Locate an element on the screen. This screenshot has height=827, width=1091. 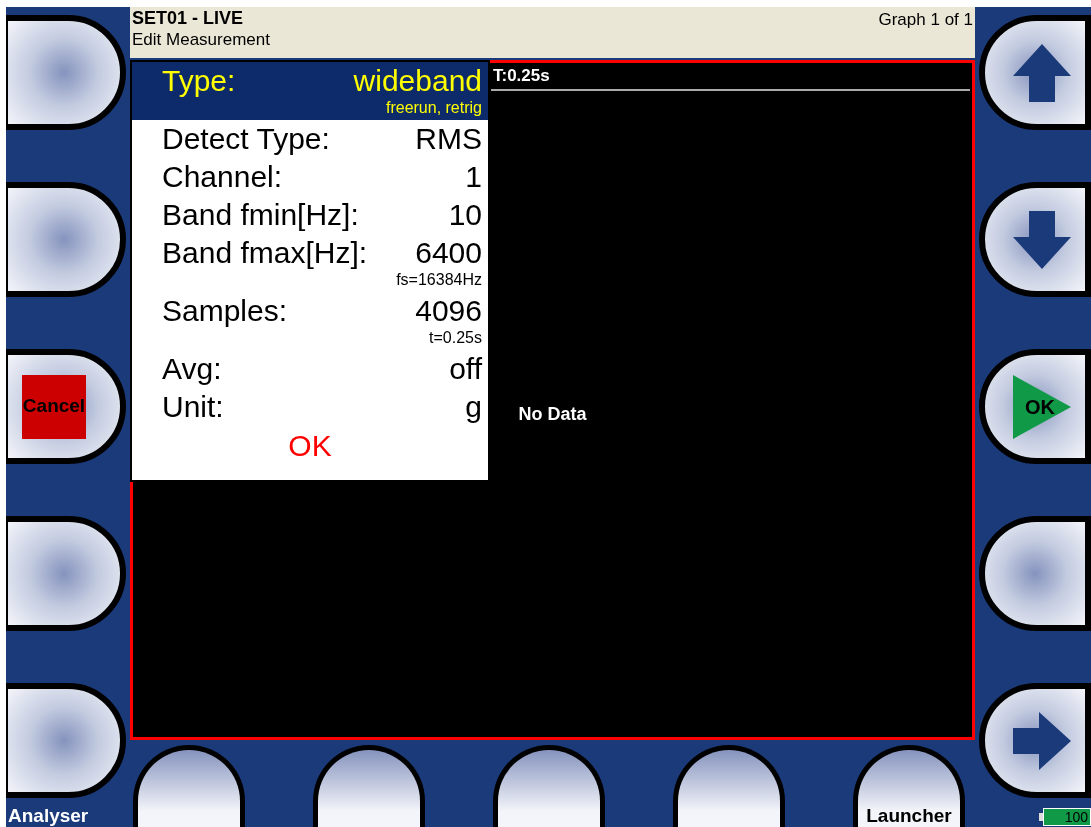
softkey-button: Cancel is located at coordinates (66, 406).